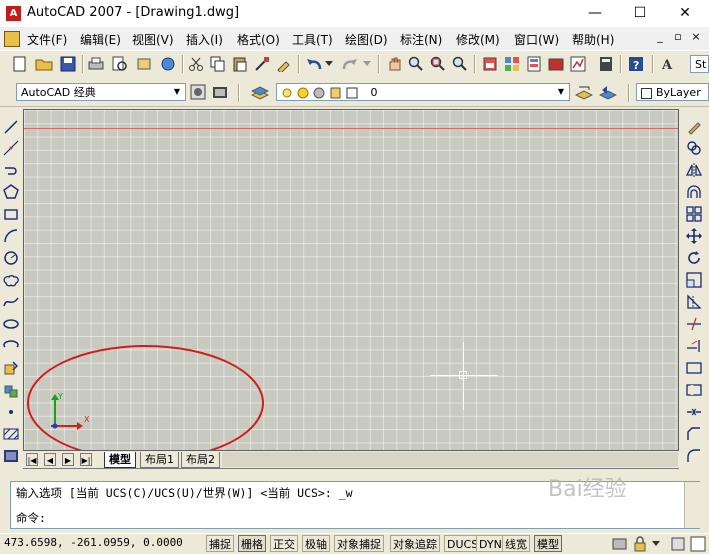 Image resolution: width=709 pixels, height=554 pixels. I want to click on tray-settings-icon, so click(678, 544).